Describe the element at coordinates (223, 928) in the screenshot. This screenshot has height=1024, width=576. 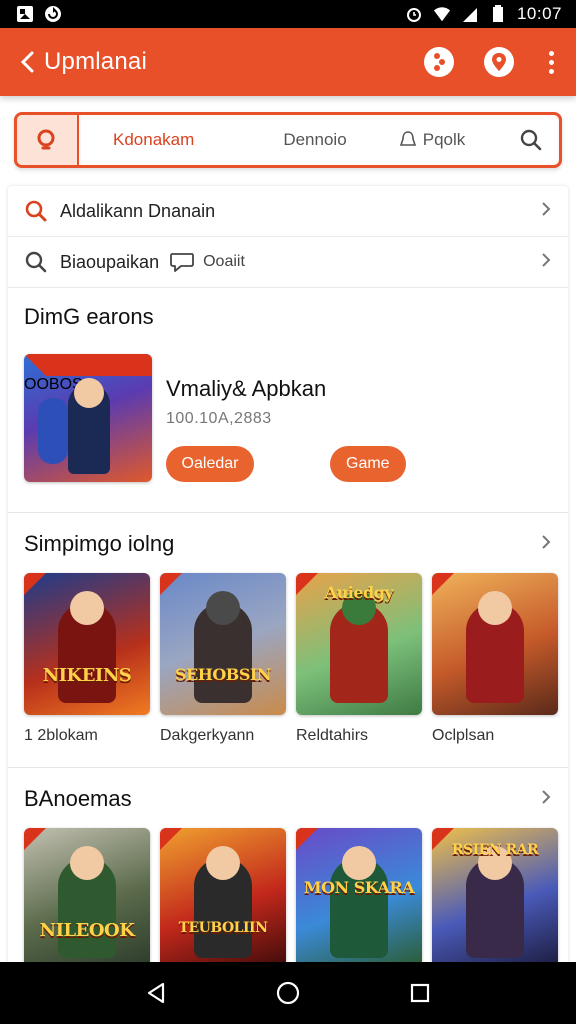
I see `game-logo: TEUBOLIIN` at that location.